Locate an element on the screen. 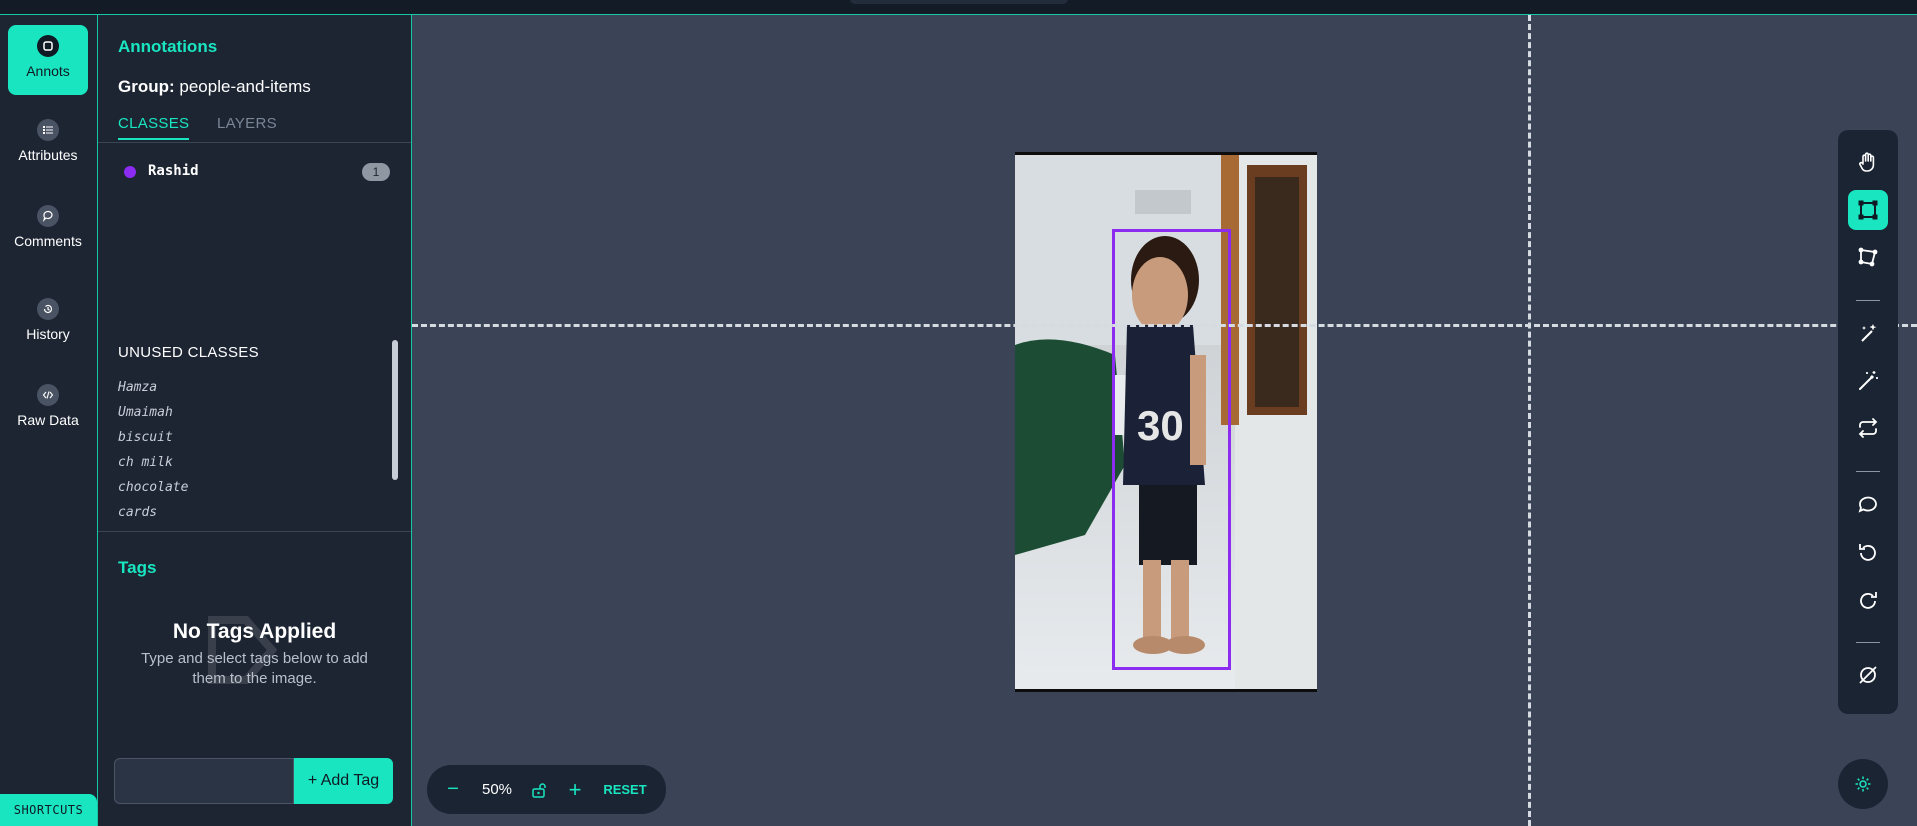 This screenshot has width=1917, height=826. nav-item-attributes: Attributes is located at coordinates (48, 144).